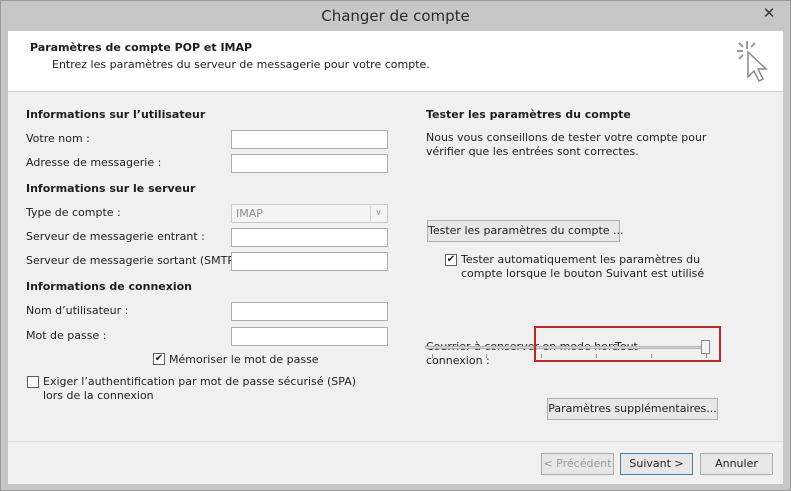 The image size is (791, 491). I want to click on outgoing-server-field, so click(309, 261).